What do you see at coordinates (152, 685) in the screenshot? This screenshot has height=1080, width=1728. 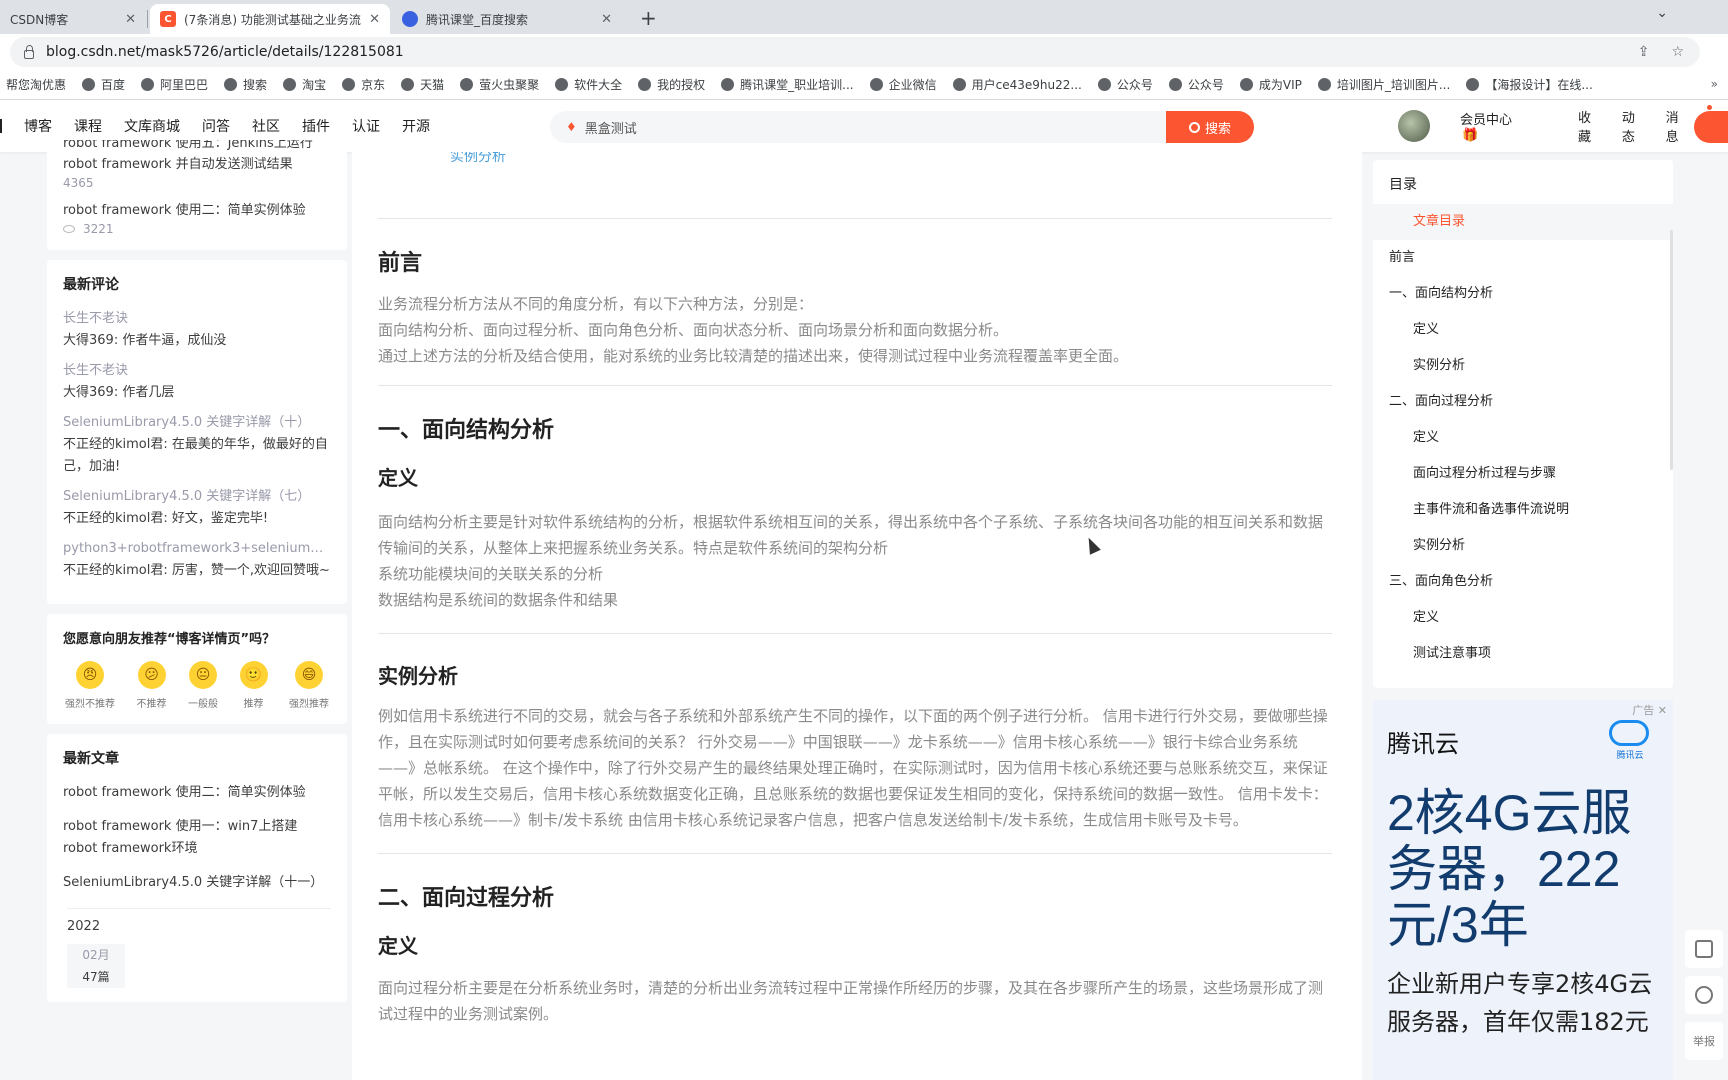 I see `recommend-option: 😕 不推荐` at bounding box center [152, 685].